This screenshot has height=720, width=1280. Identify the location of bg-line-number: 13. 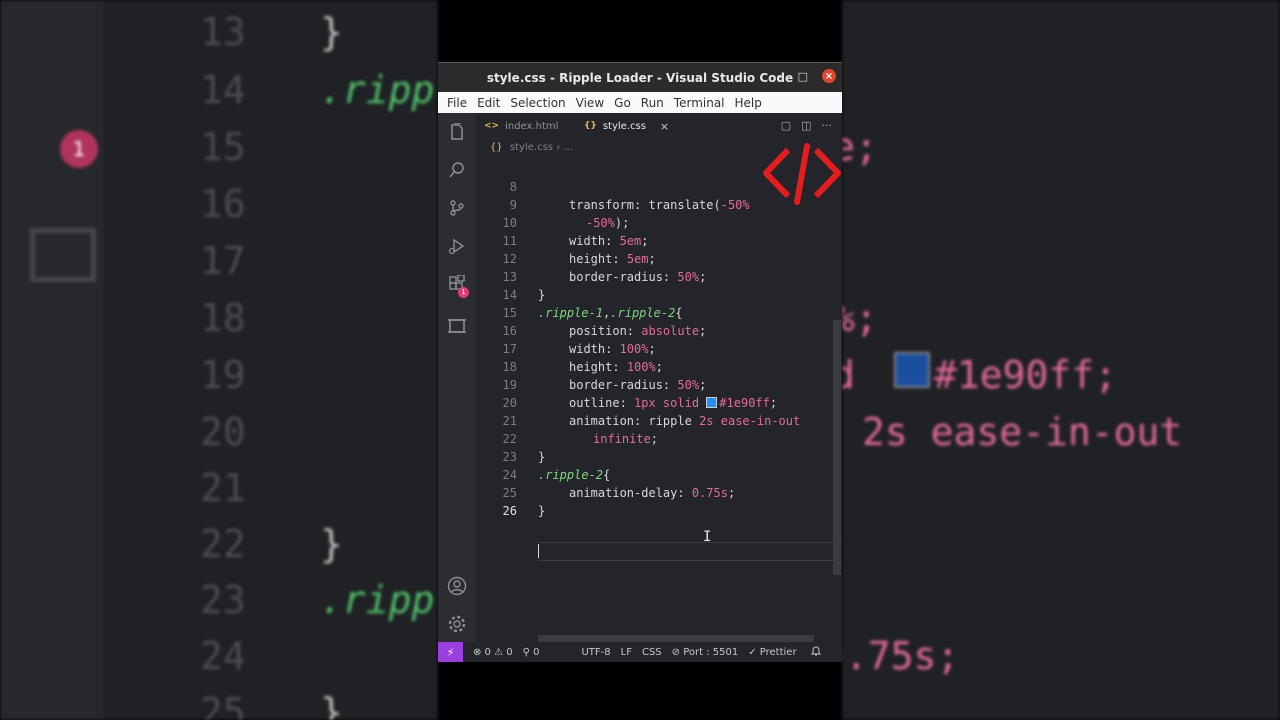
(223, 32).